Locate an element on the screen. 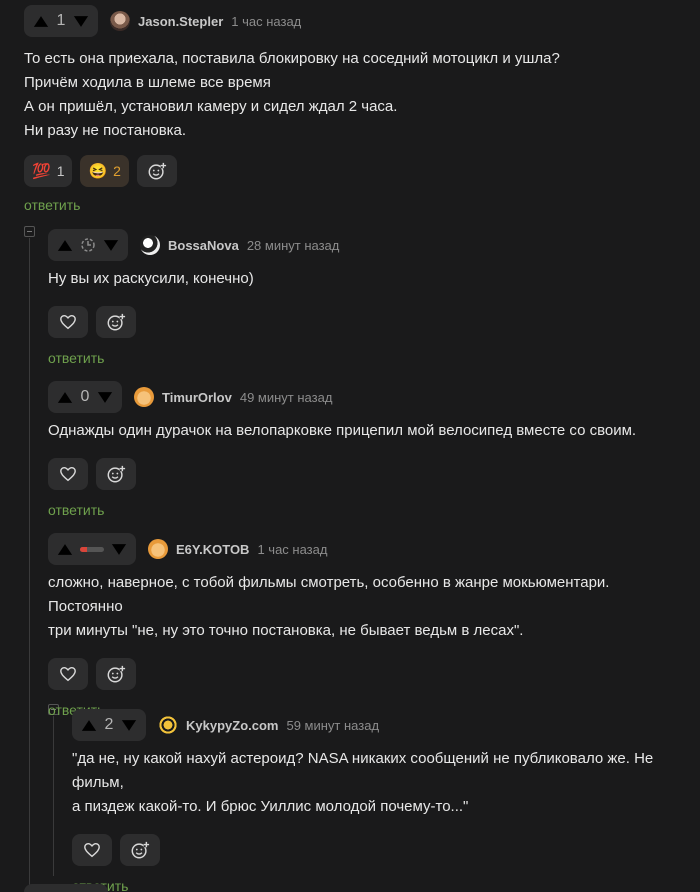 The width and height of the screenshot is (700, 892). comment-time: 49 минут назад is located at coordinates (286, 397).